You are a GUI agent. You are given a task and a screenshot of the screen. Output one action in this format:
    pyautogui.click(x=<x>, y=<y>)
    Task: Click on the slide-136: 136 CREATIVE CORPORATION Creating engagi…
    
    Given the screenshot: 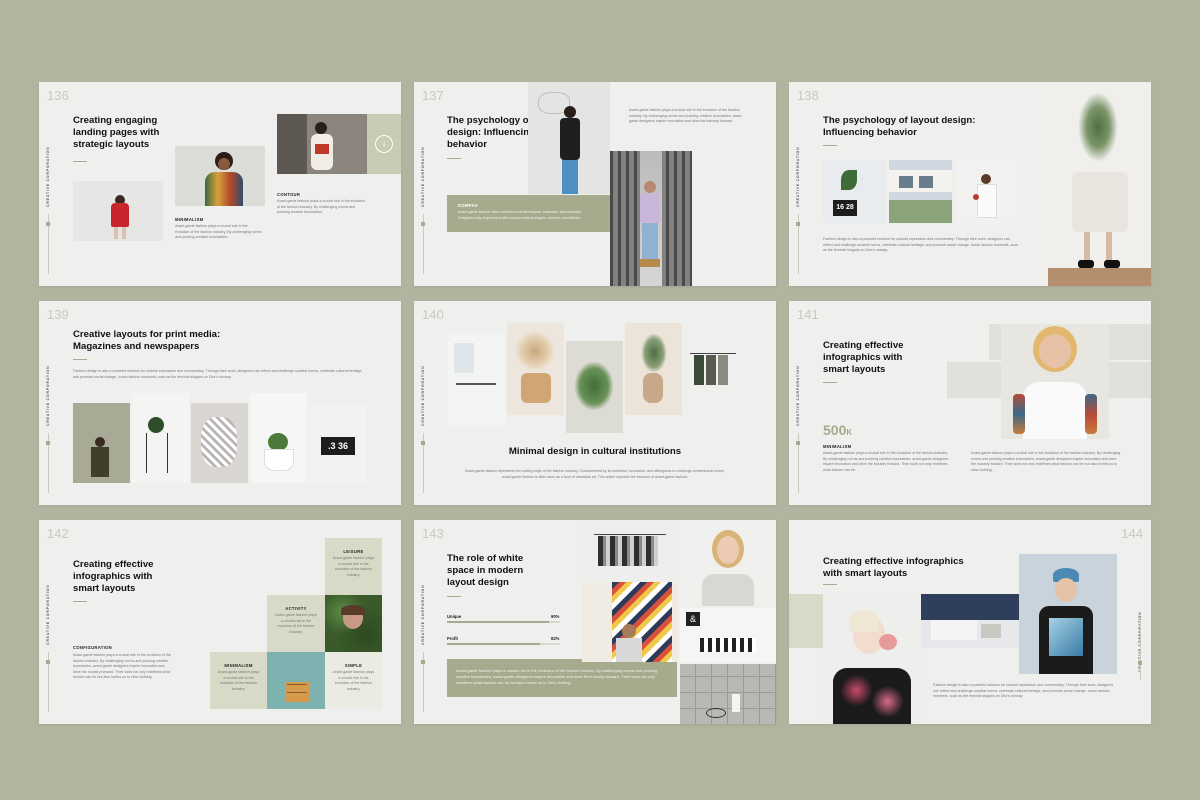 What is the action you would take?
    pyautogui.click(x=220, y=184)
    